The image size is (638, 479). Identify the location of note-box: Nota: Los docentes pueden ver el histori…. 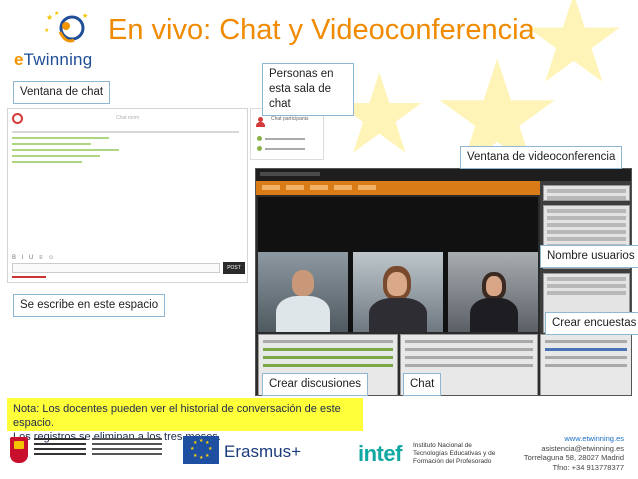
(185, 420).